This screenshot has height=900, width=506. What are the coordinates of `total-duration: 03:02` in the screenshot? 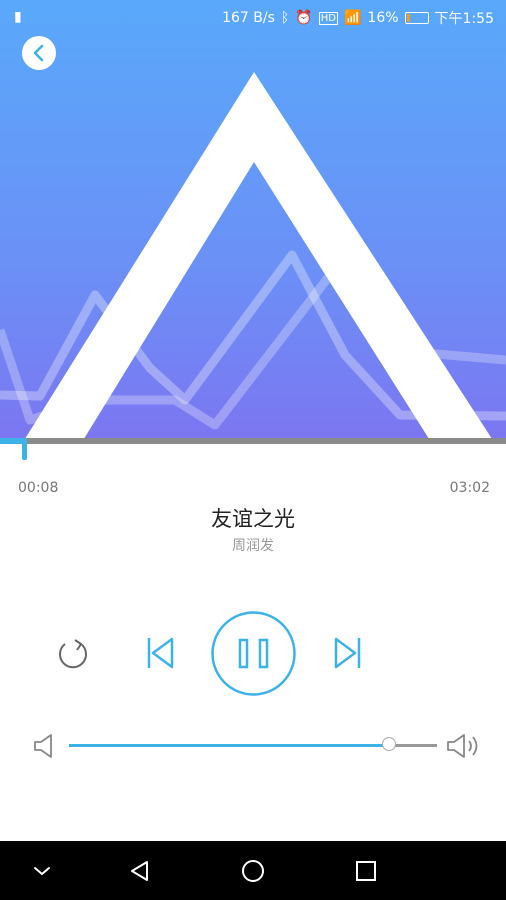 It's located at (469, 488).